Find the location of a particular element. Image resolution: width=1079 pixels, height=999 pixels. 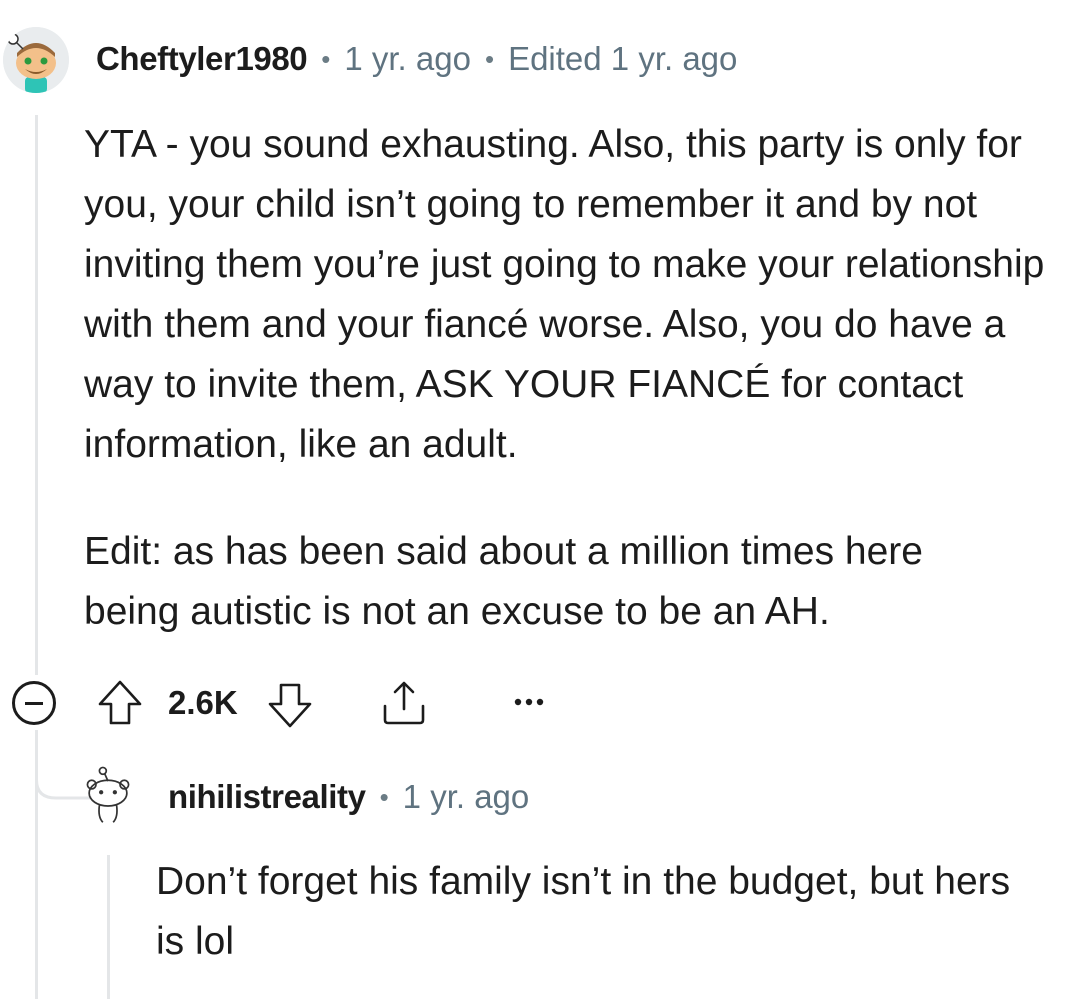

more-options-icon is located at coordinates (529, 702).